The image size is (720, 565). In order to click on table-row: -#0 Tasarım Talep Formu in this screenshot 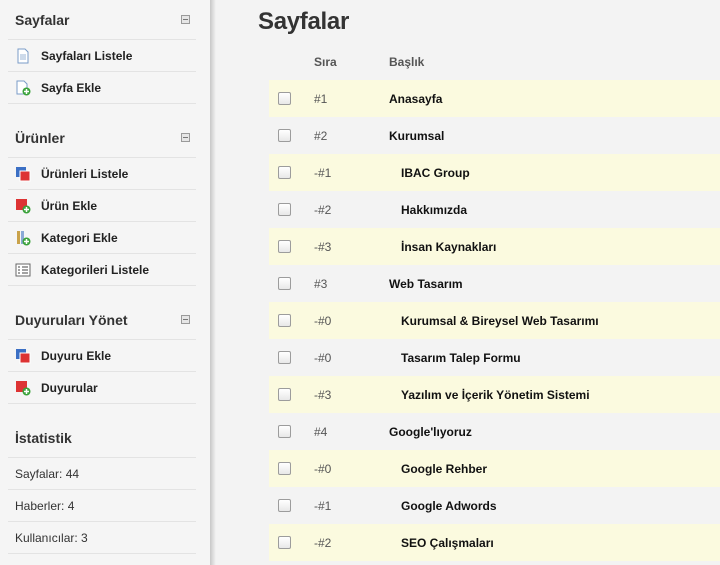, I will do `click(494, 357)`.